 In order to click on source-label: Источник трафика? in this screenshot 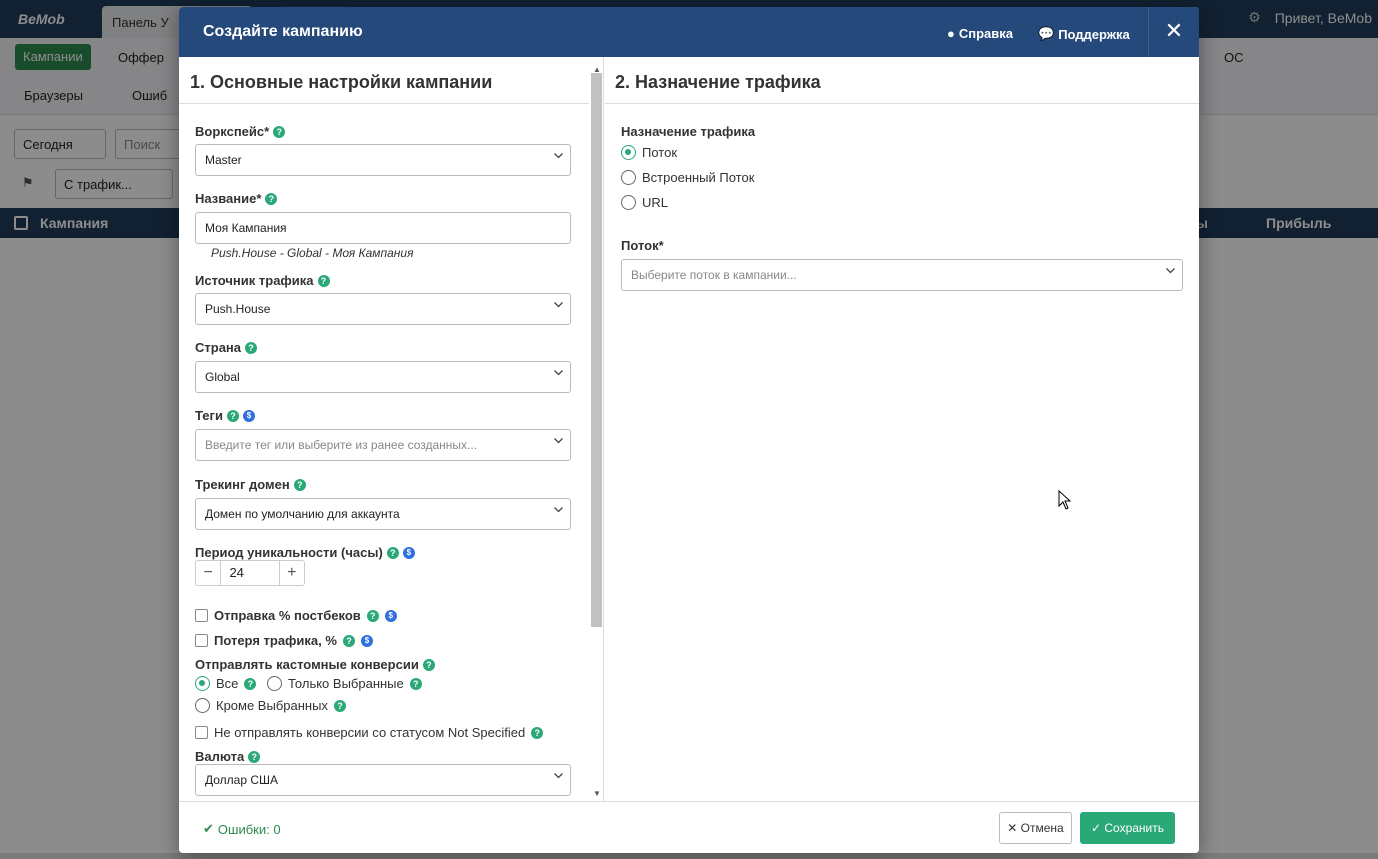, I will do `click(262, 280)`.